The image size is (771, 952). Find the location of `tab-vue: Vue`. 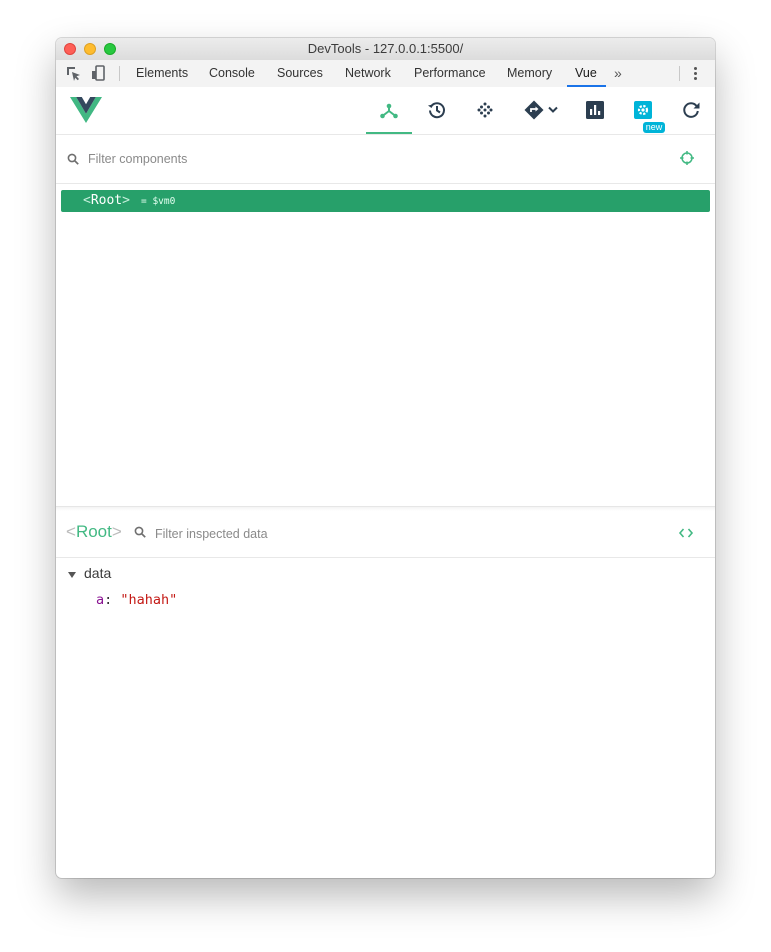

tab-vue: Vue is located at coordinates (586, 73).